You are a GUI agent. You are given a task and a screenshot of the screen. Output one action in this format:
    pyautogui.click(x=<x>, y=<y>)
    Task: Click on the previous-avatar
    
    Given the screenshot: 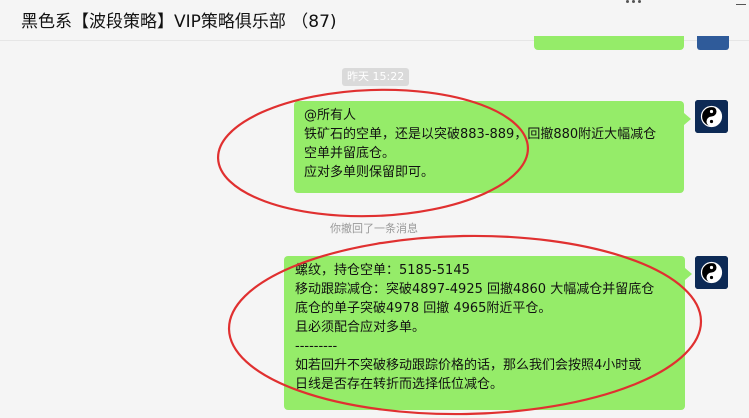 What is the action you would take?
    pyautogui.click(x=713, y=43)
    